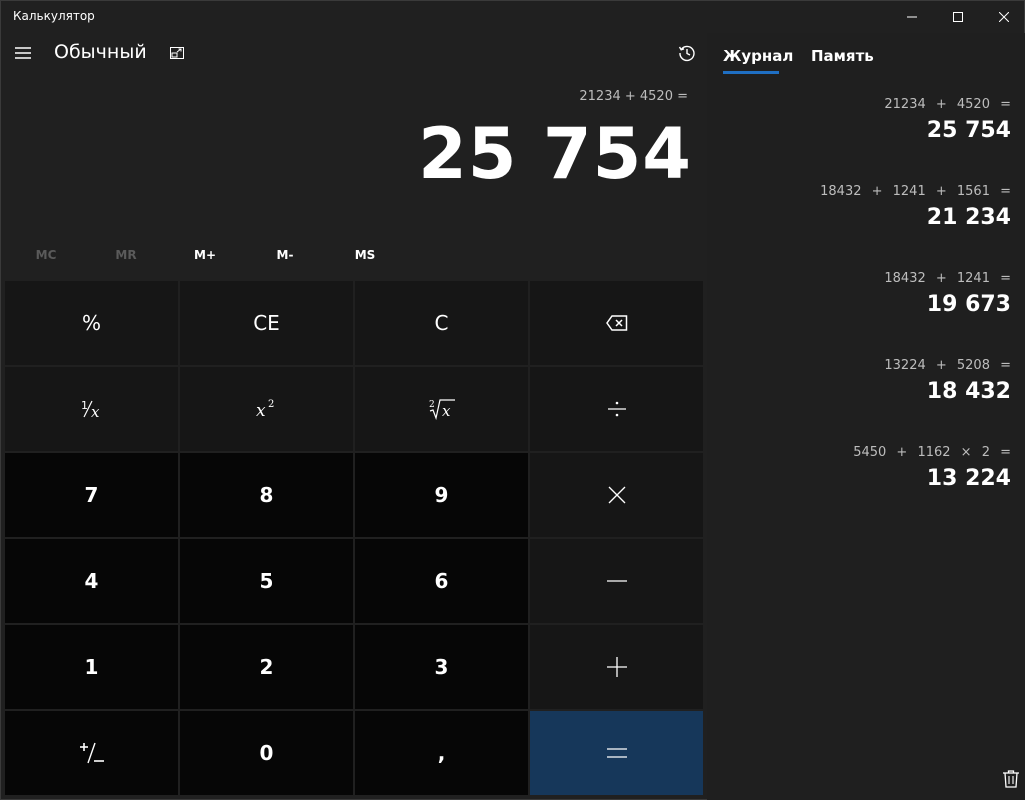 This screenshot has height=800, width=1025. I want to click on equals-button, so click(616, 753).